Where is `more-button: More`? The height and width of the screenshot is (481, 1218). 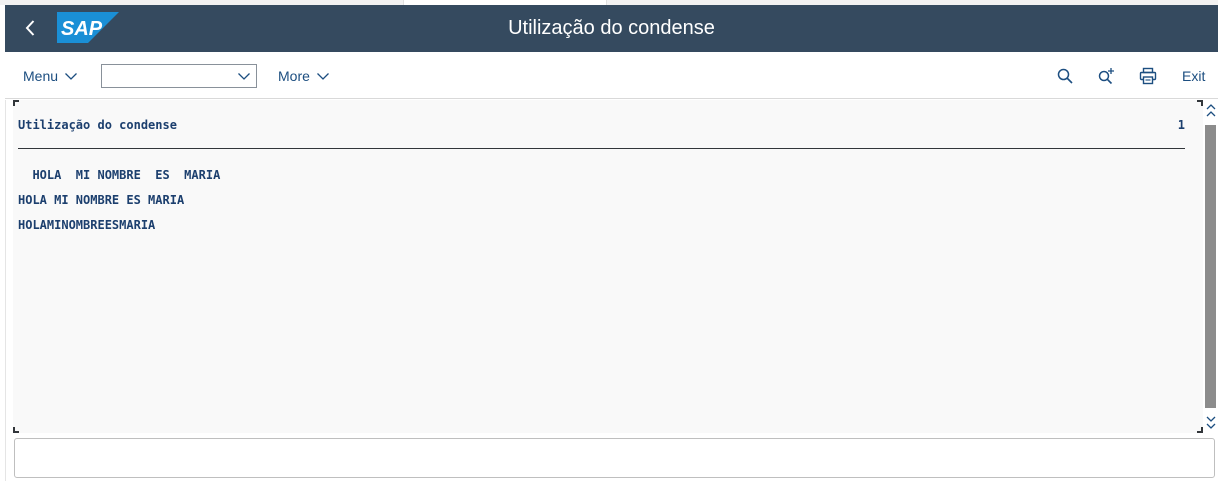 more-button: More is located at coordinates (304, 76).